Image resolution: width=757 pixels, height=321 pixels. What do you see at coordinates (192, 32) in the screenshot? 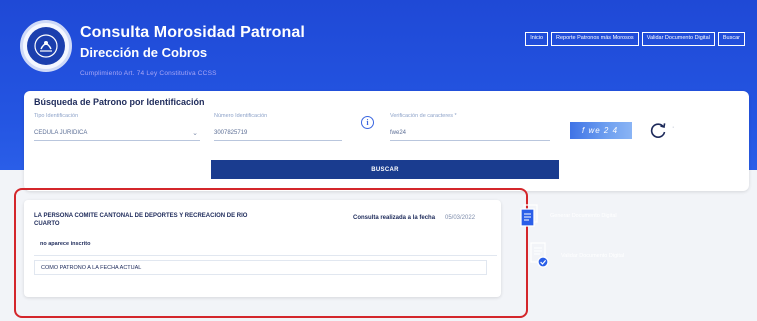
I see `page-title: Consulta Morosidad Patronal` at bounding box center [192, 32].